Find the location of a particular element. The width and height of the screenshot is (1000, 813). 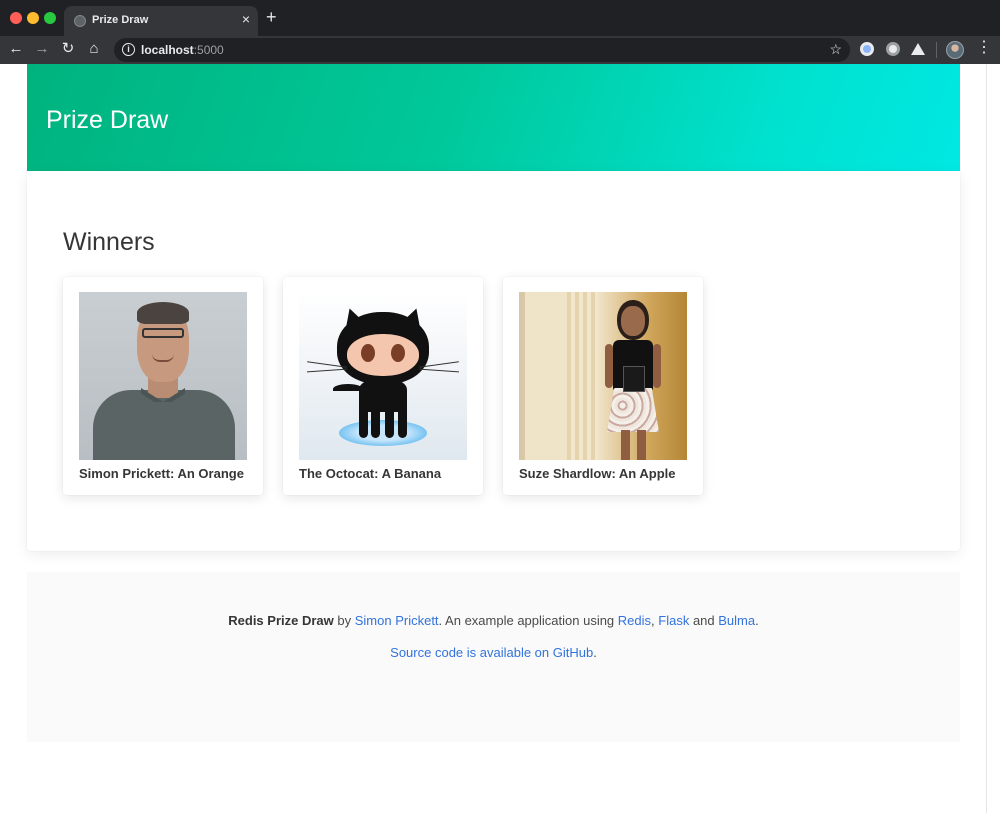

winner-caption: The Octocat: A Banana is located at coordinates (370, 473).